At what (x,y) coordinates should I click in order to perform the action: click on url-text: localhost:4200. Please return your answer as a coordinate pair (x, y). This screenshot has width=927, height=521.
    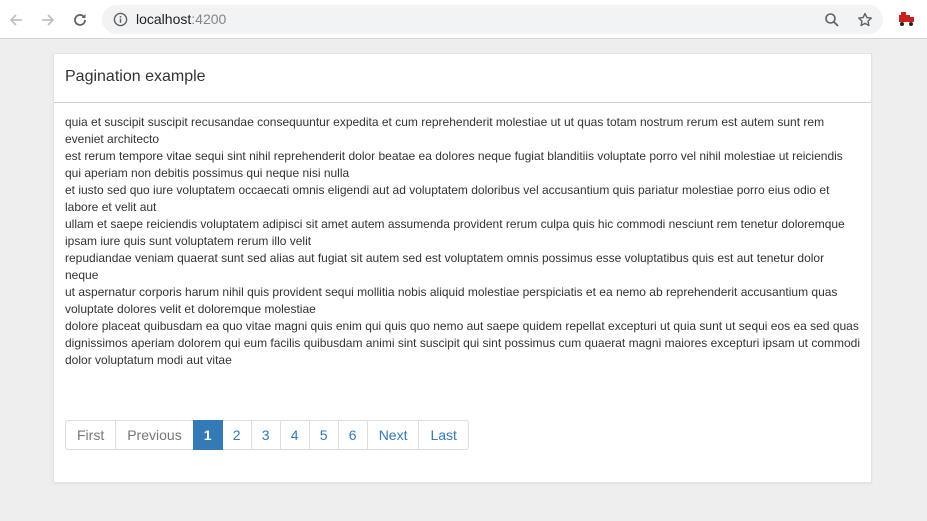
    Looking at the image, I should click on (181, 19).